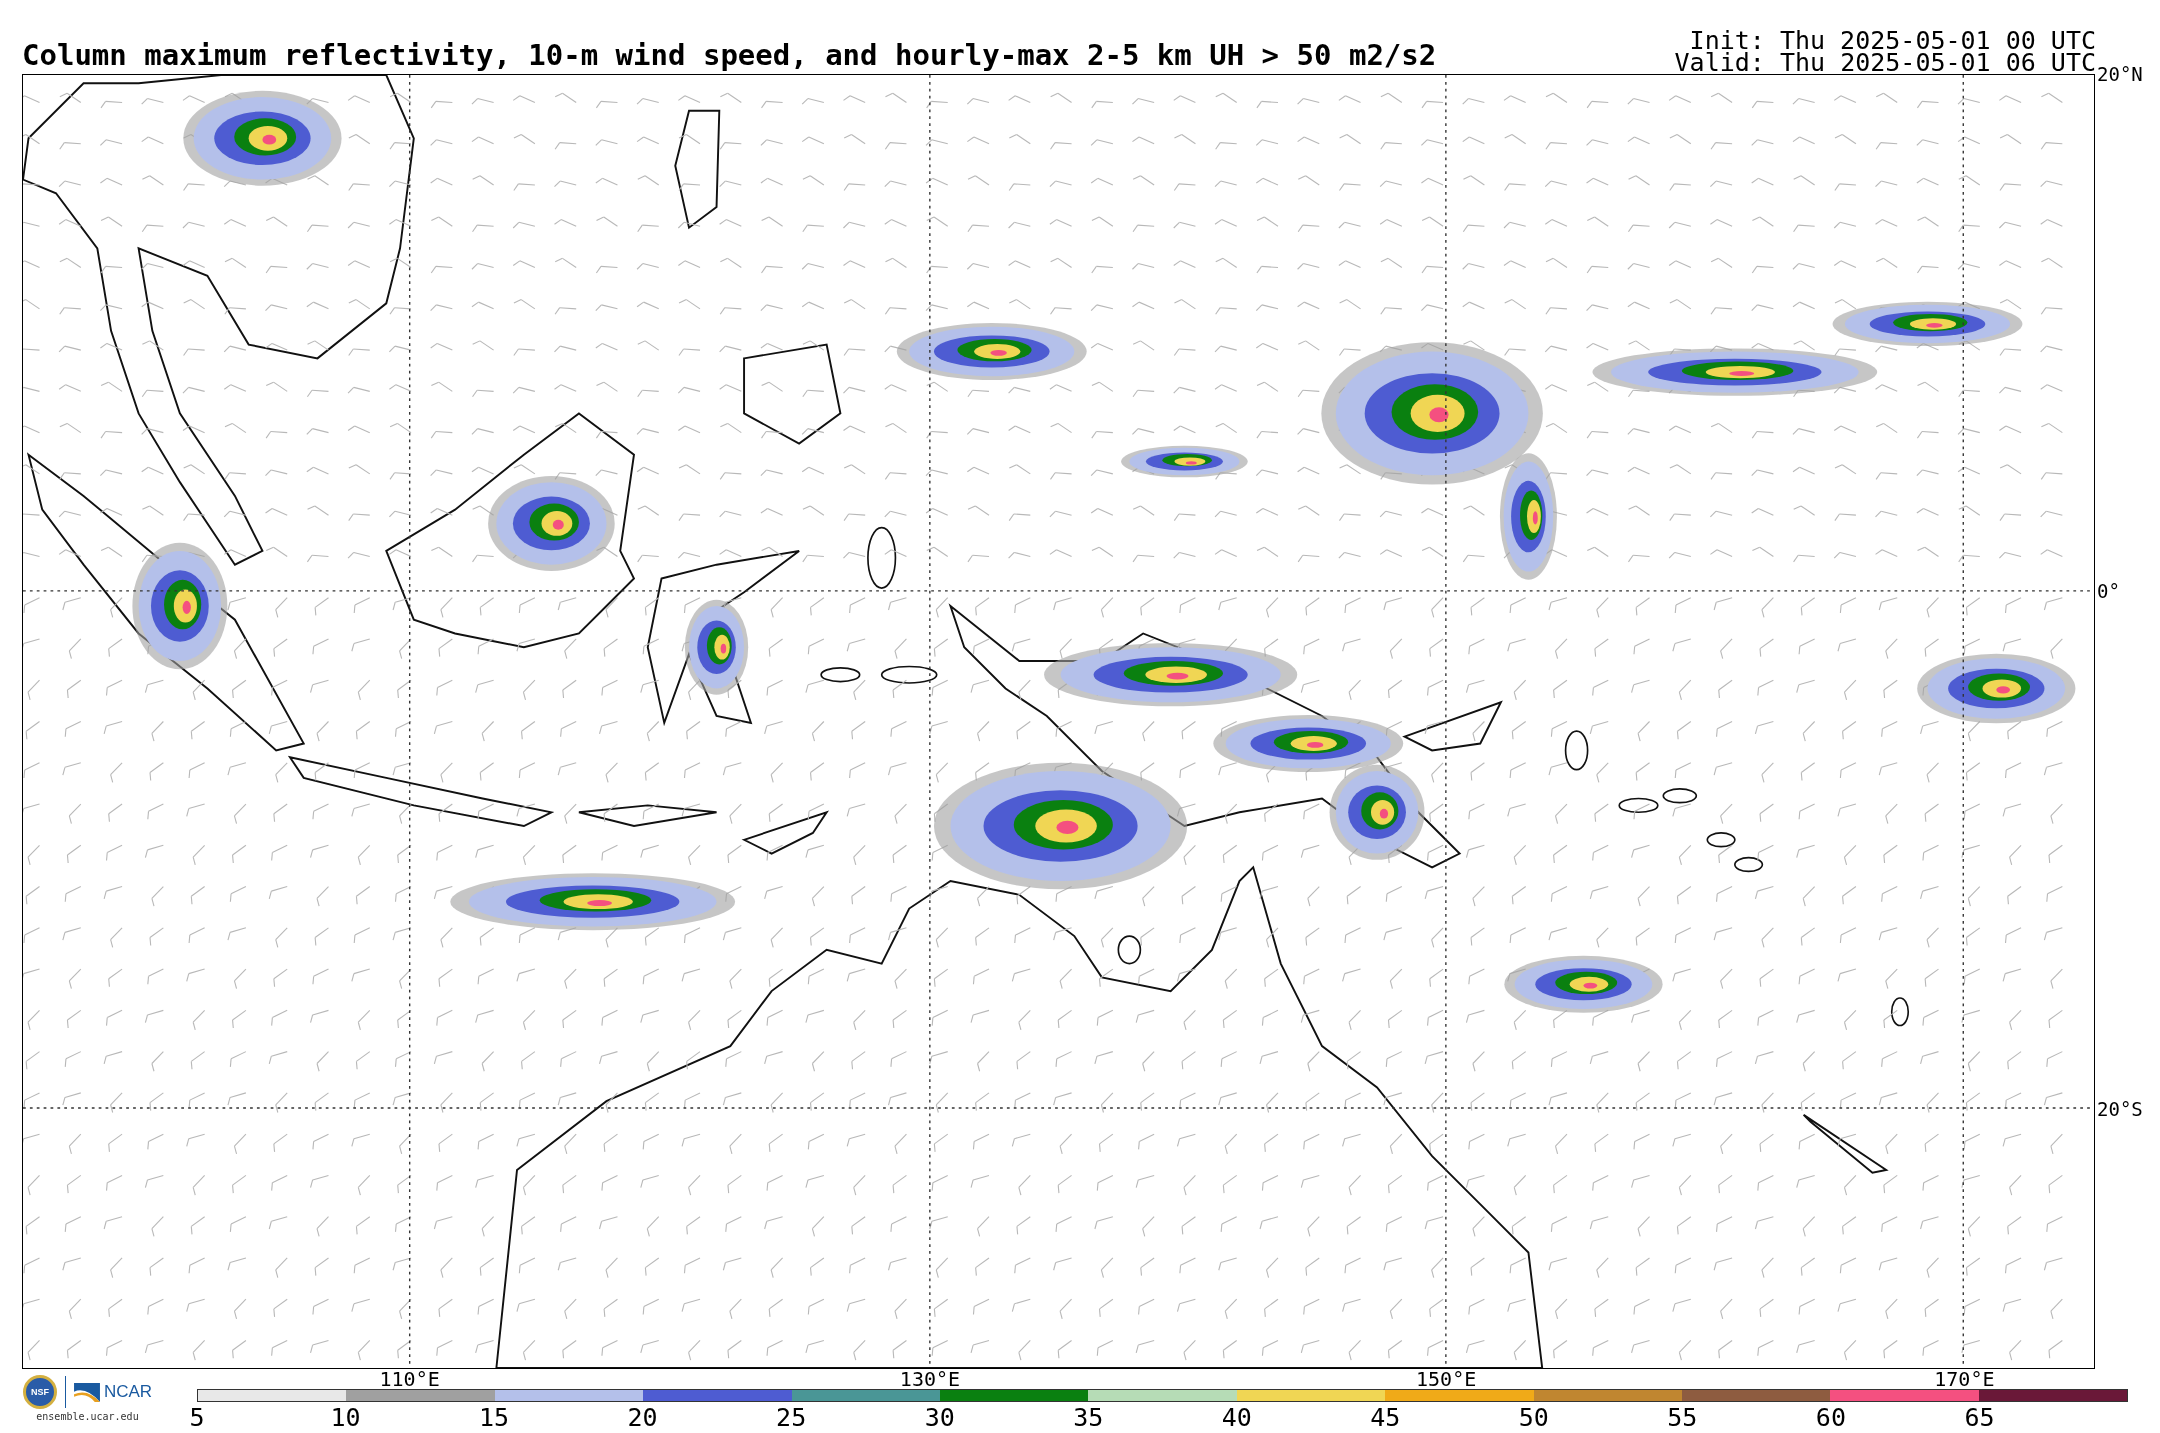 Image resolution: width=2160 pixels, height=1433 pixels. Describe the element at coordinates (2120, 74) in the screenshot. I see `latitude-label: 20°N` at that location.